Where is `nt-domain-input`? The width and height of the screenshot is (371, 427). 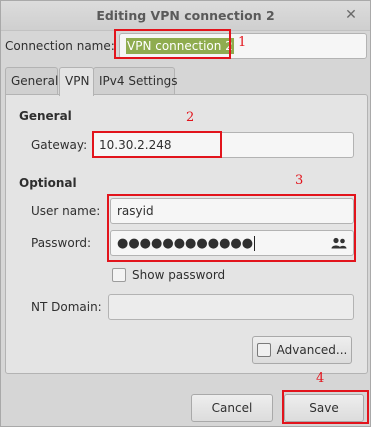
nt-domain-input is located at coordinates (231, 307).